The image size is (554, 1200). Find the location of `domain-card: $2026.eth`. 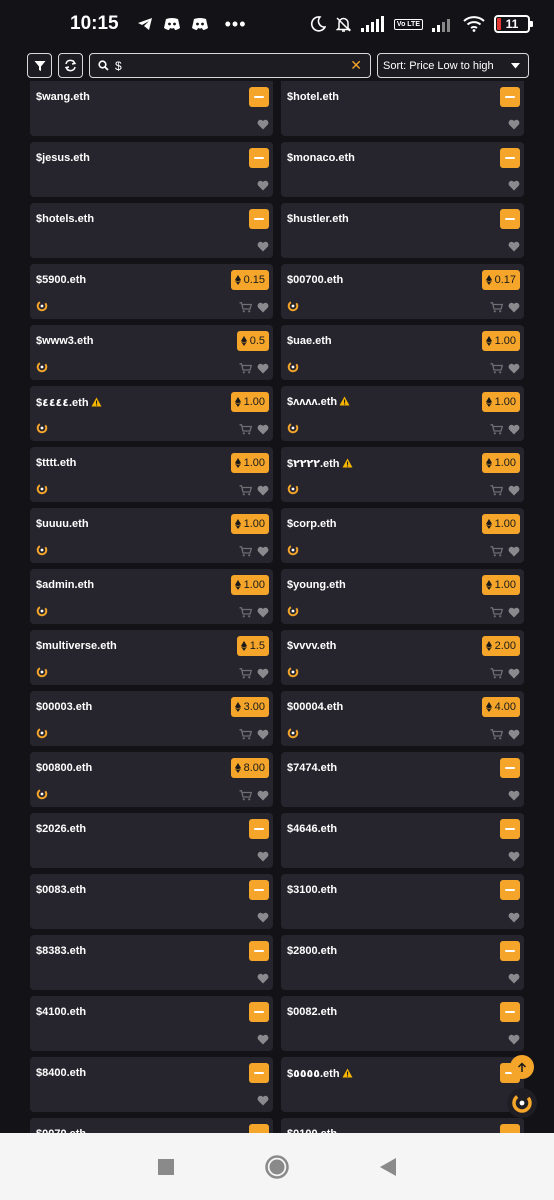

domain-card: $2026.eth is located at coordinates (151, 840).